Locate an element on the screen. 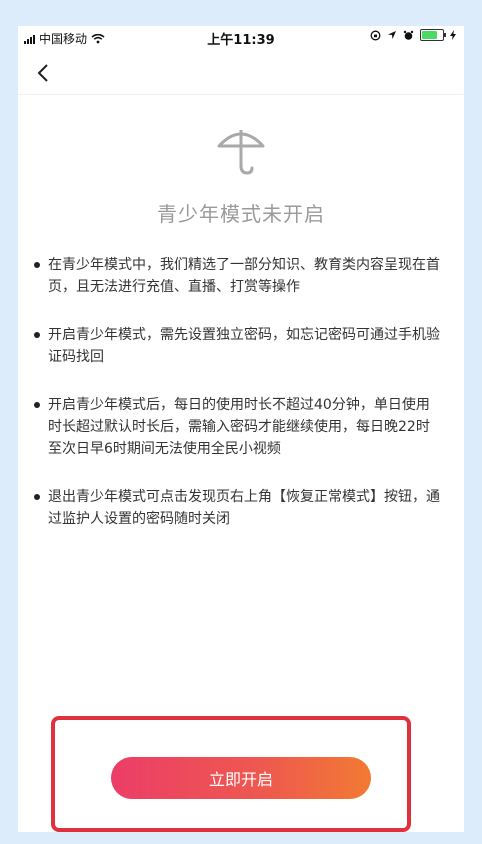  rule-item: 开启青少年模式，需先设置独立密码，如忘记密码可通过手机验证码找回 is located at coordinates (237, 346).